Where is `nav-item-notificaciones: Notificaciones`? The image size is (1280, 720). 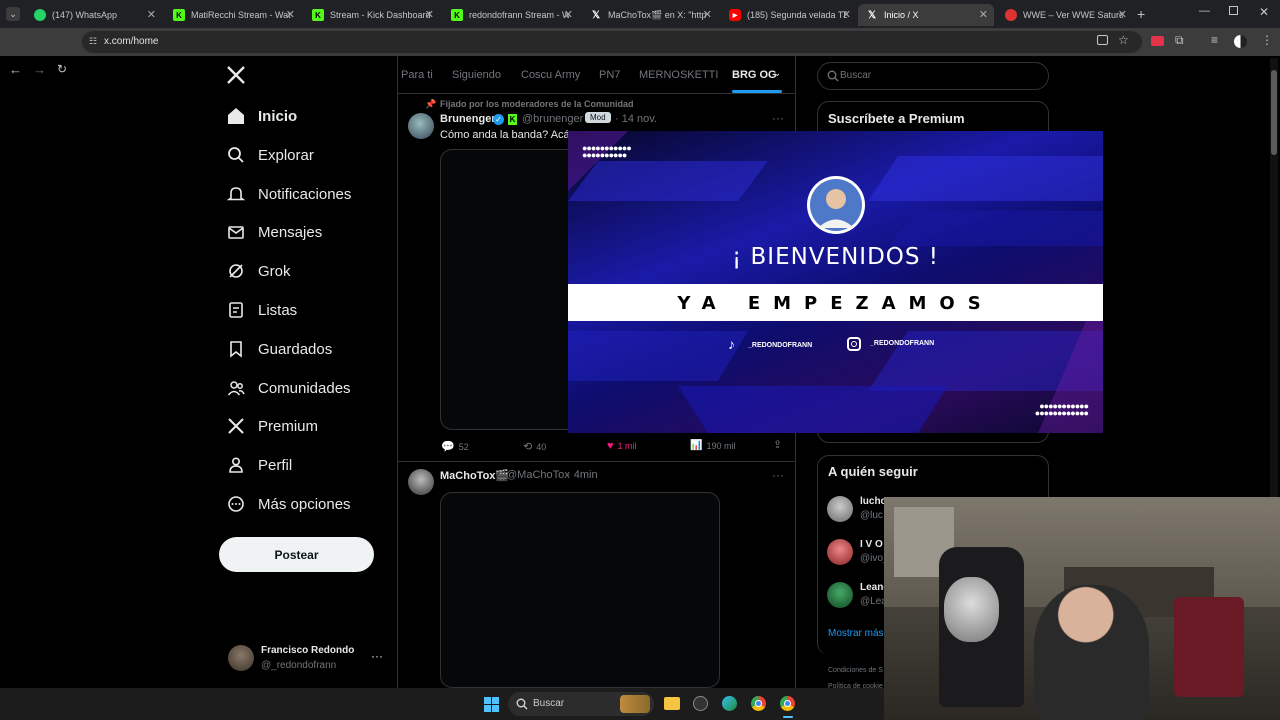
nav-item-notificaciones: Notificaciones is located at coordinates (288, 194).